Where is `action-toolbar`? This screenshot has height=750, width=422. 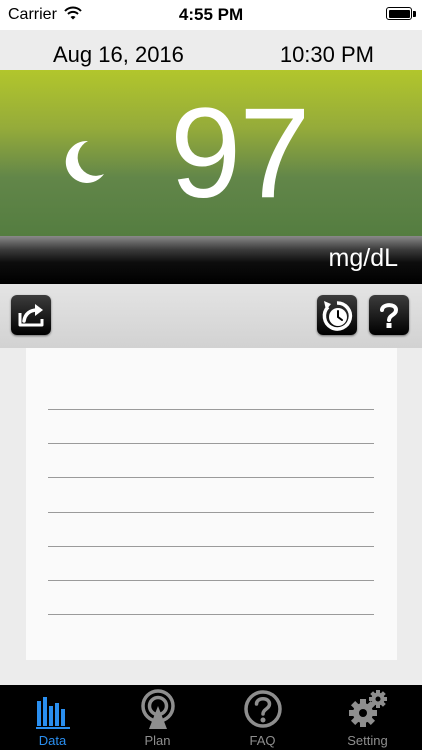 action-toolbar is located at coordinates (211, 316).